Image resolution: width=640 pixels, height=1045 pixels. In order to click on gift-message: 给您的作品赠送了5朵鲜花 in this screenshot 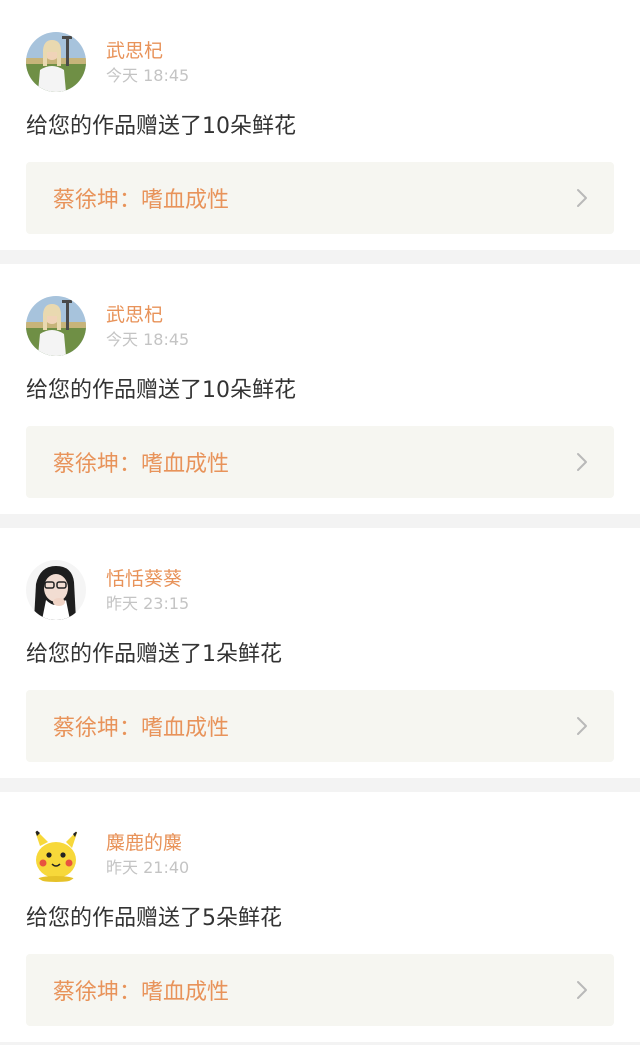, I will do `click(154, 918)`.